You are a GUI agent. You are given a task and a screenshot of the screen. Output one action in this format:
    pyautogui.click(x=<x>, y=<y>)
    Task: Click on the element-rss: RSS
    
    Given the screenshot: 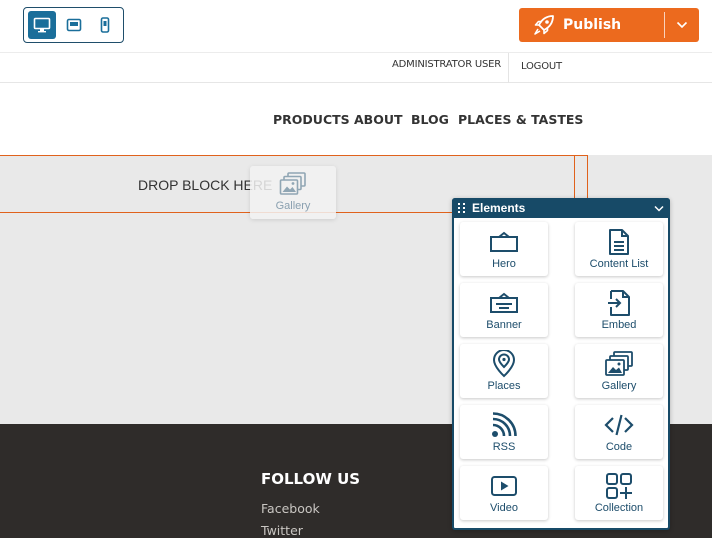 What is the action you would take?
    pyautogui.click(x=504, y=432)
    